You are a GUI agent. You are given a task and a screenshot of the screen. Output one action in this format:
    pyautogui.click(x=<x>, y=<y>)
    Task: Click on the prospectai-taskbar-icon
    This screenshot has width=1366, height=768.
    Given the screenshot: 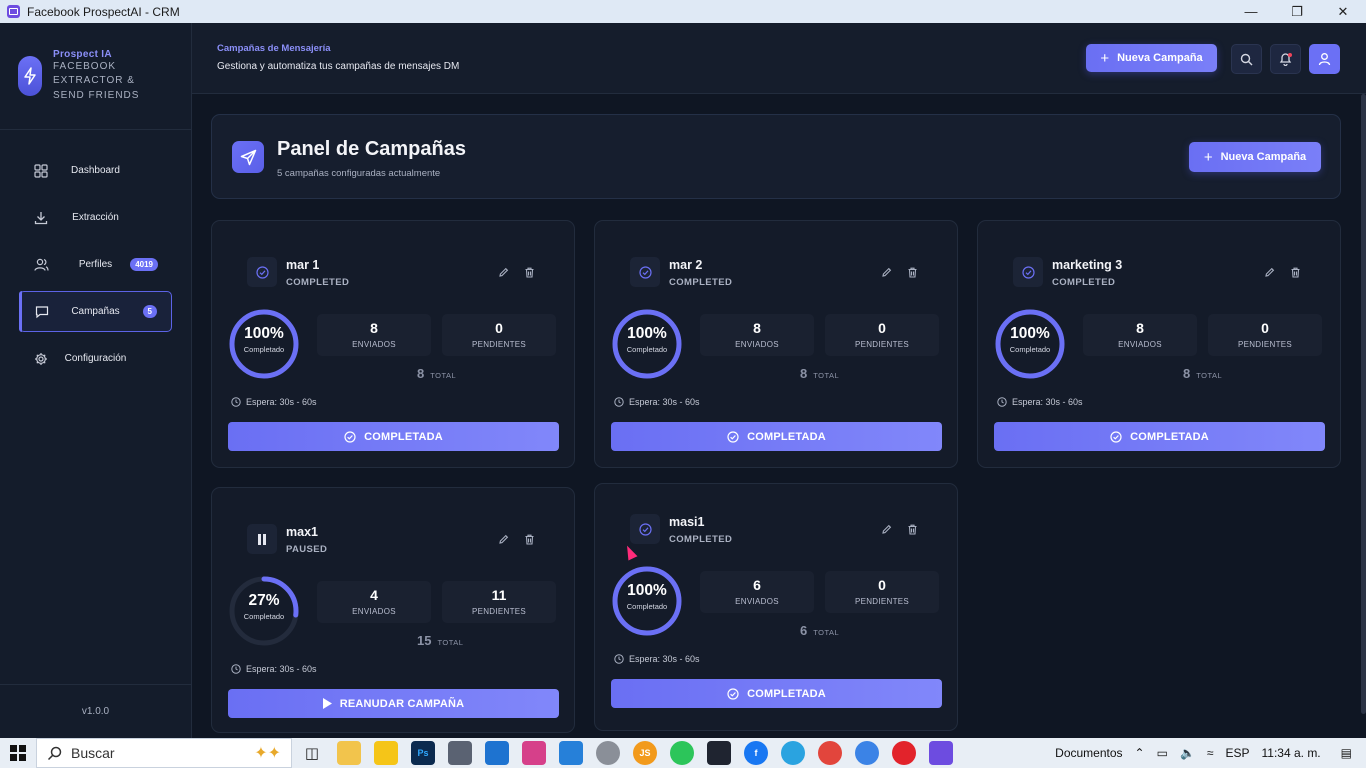 What is the action you would take?
    pyautogui.click(x=941, y=753)
    